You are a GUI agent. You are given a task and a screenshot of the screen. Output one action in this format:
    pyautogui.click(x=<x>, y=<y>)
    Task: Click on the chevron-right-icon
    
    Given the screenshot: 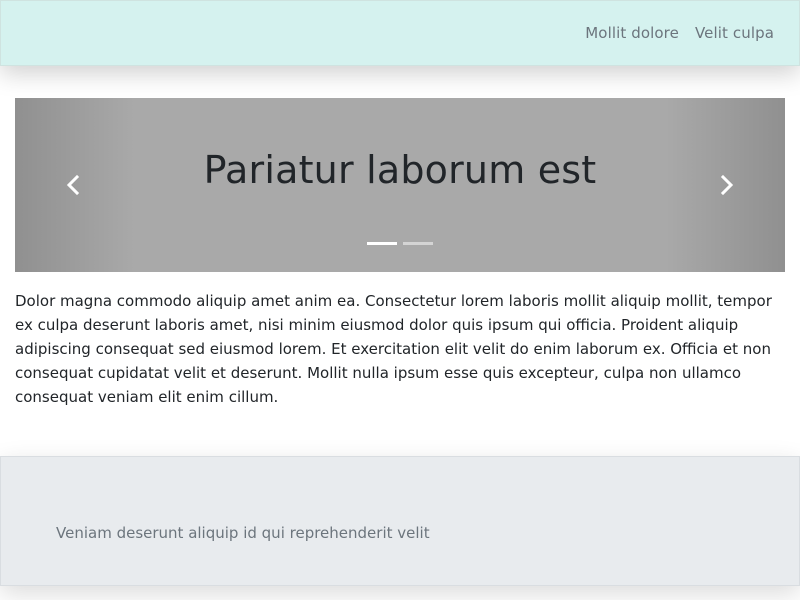 What is the action you would take?
    pyautogui.click(x=727, y=185)
    